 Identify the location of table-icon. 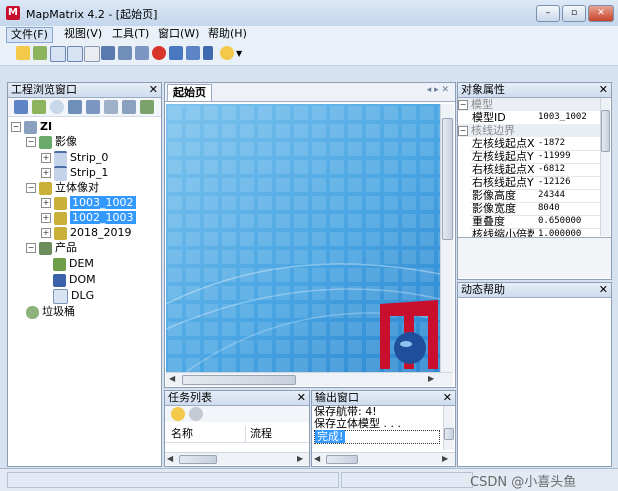
(176, 53).